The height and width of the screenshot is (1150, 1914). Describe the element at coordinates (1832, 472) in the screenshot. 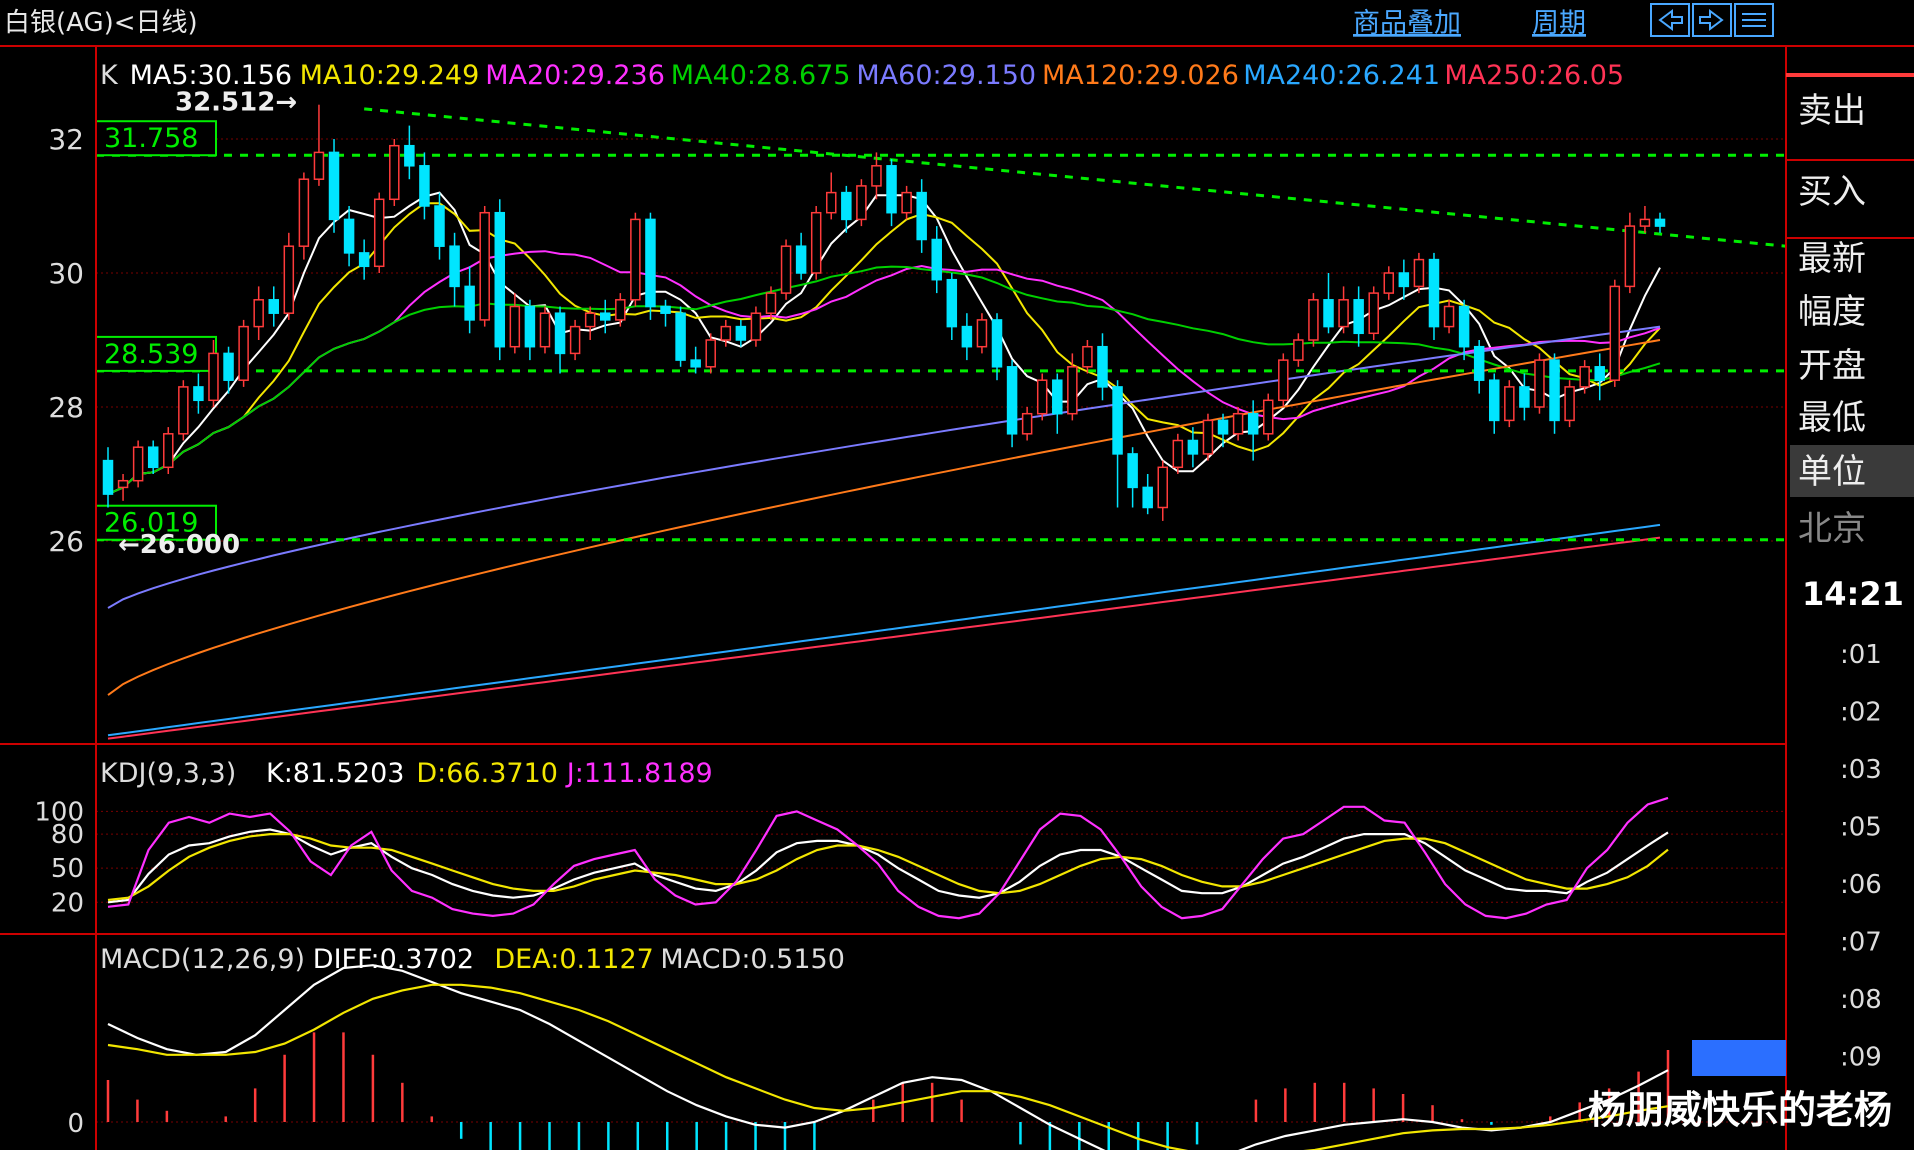

I see `sidebar-item-6: 单位` at that location.